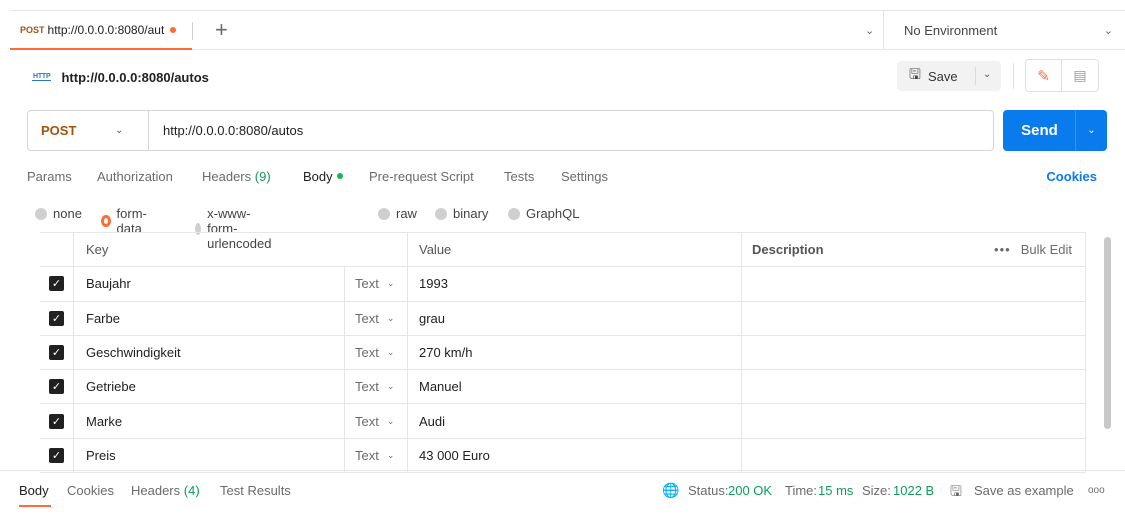 The width and height of the screenshot is (1125, 515). I want to click on globe-icon: 🌐, so click(670, 490).